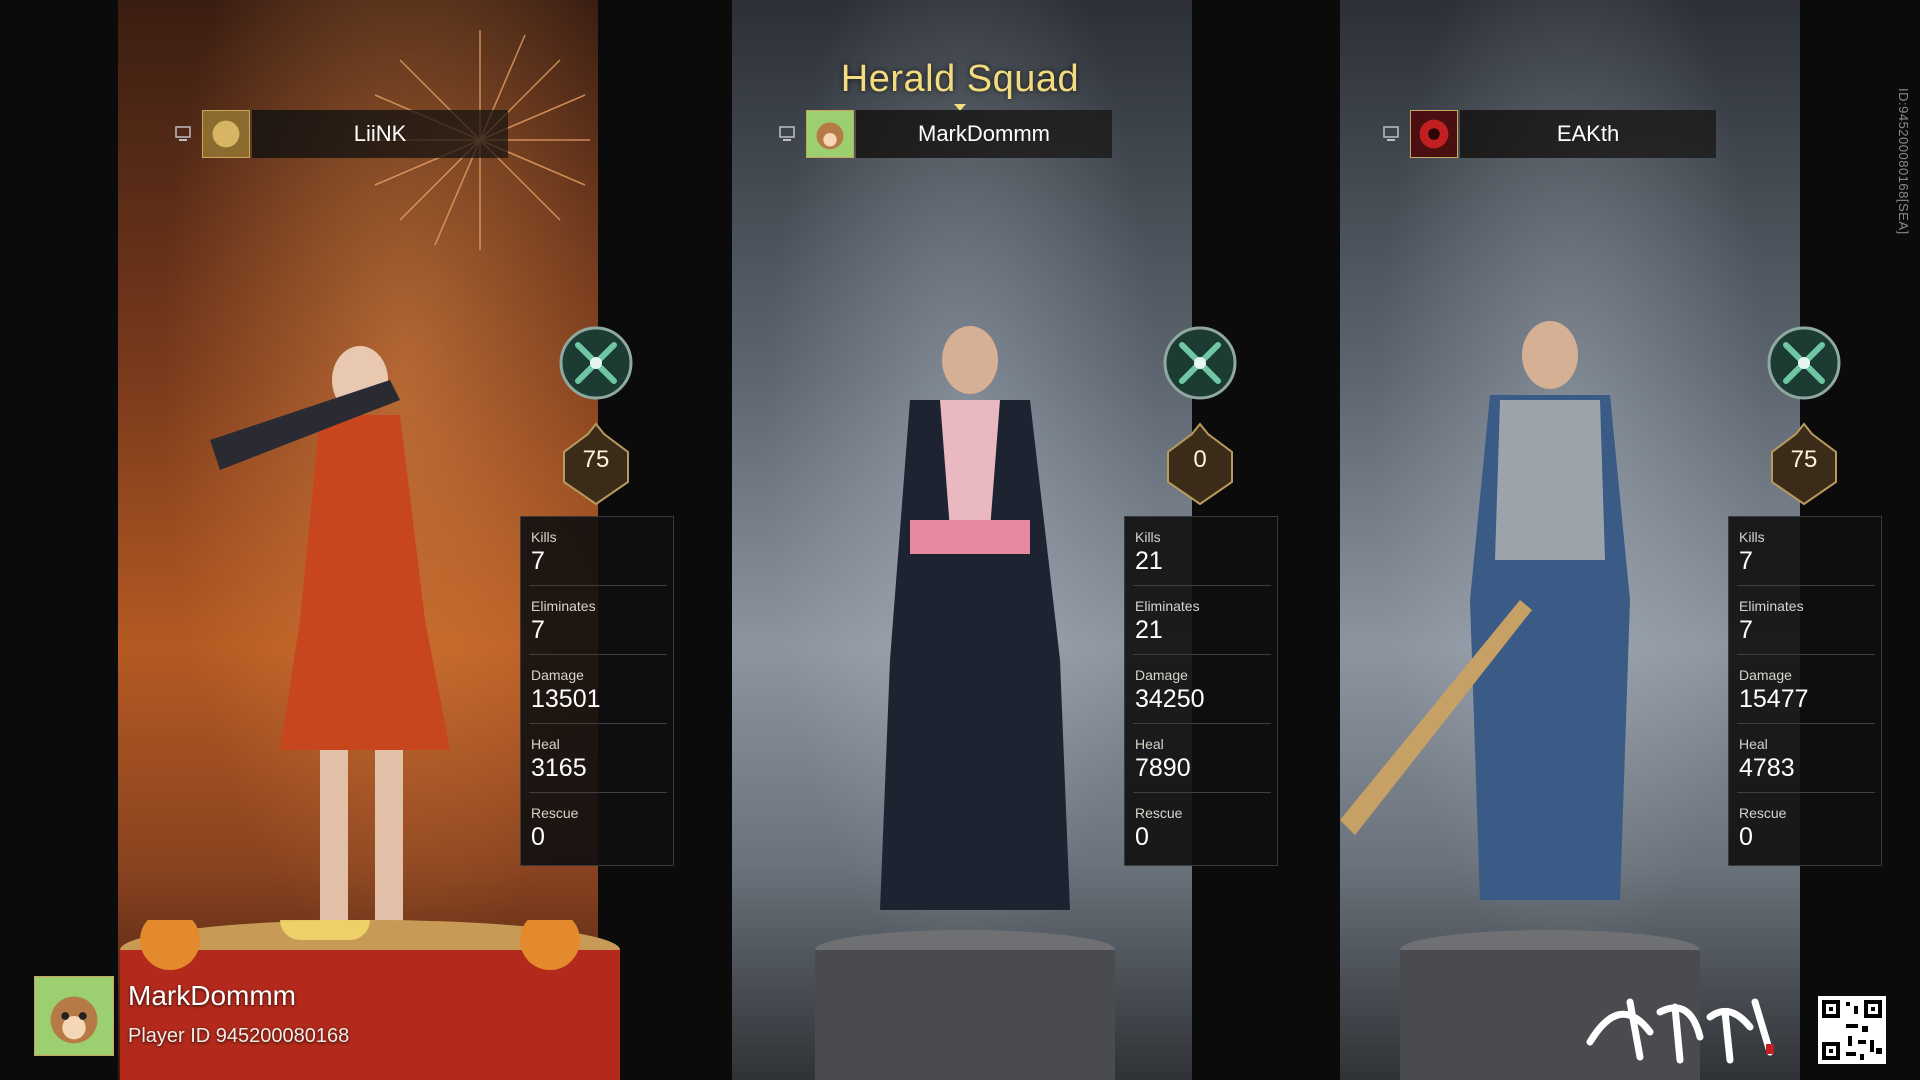 This screenshot has height=1080, width=1920. I want to click on stat-value: 13501, so click(566, 699).